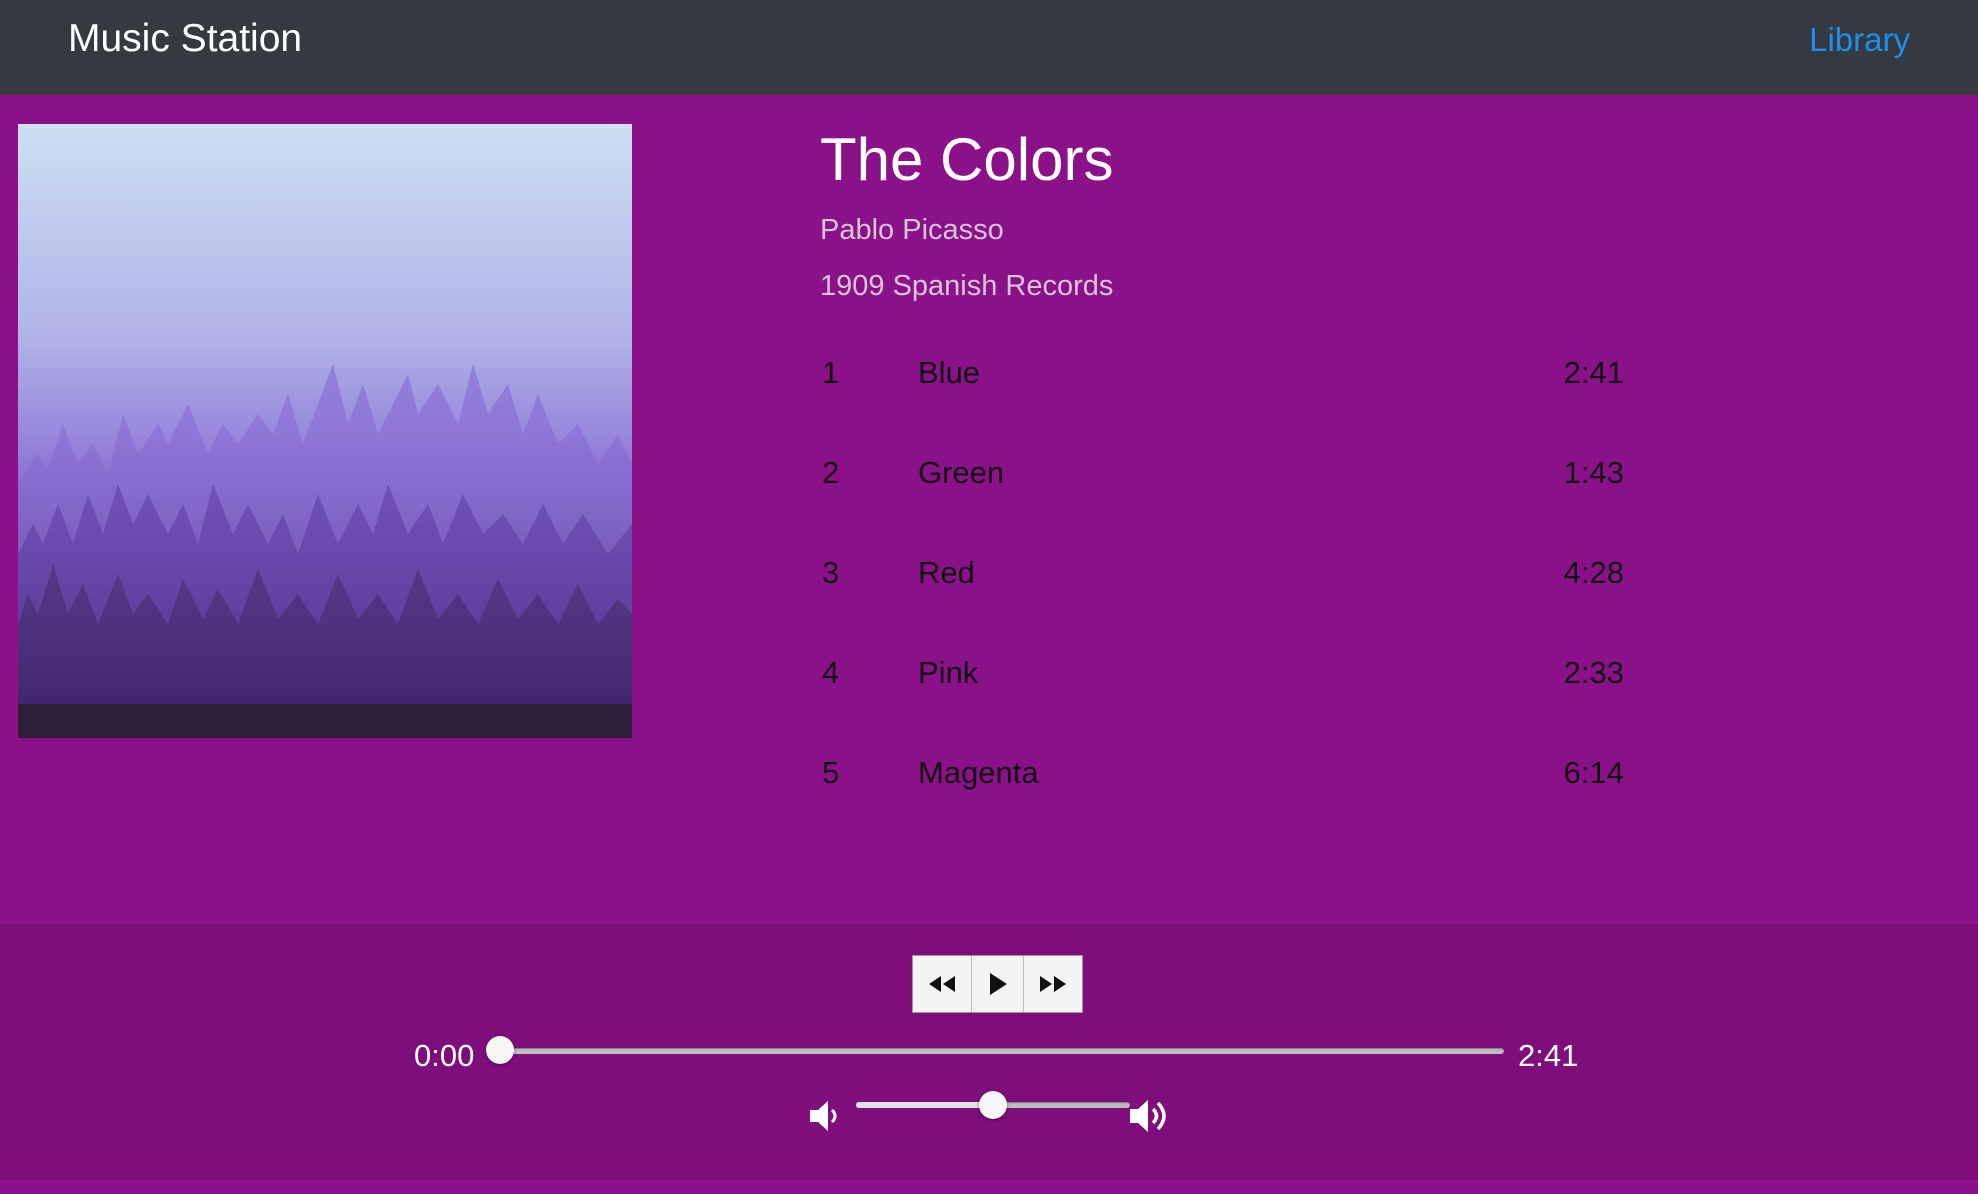 The image size is (1978, 1194). I want to click on track-row: 4 Pink 2:33, so click(1225, 696).